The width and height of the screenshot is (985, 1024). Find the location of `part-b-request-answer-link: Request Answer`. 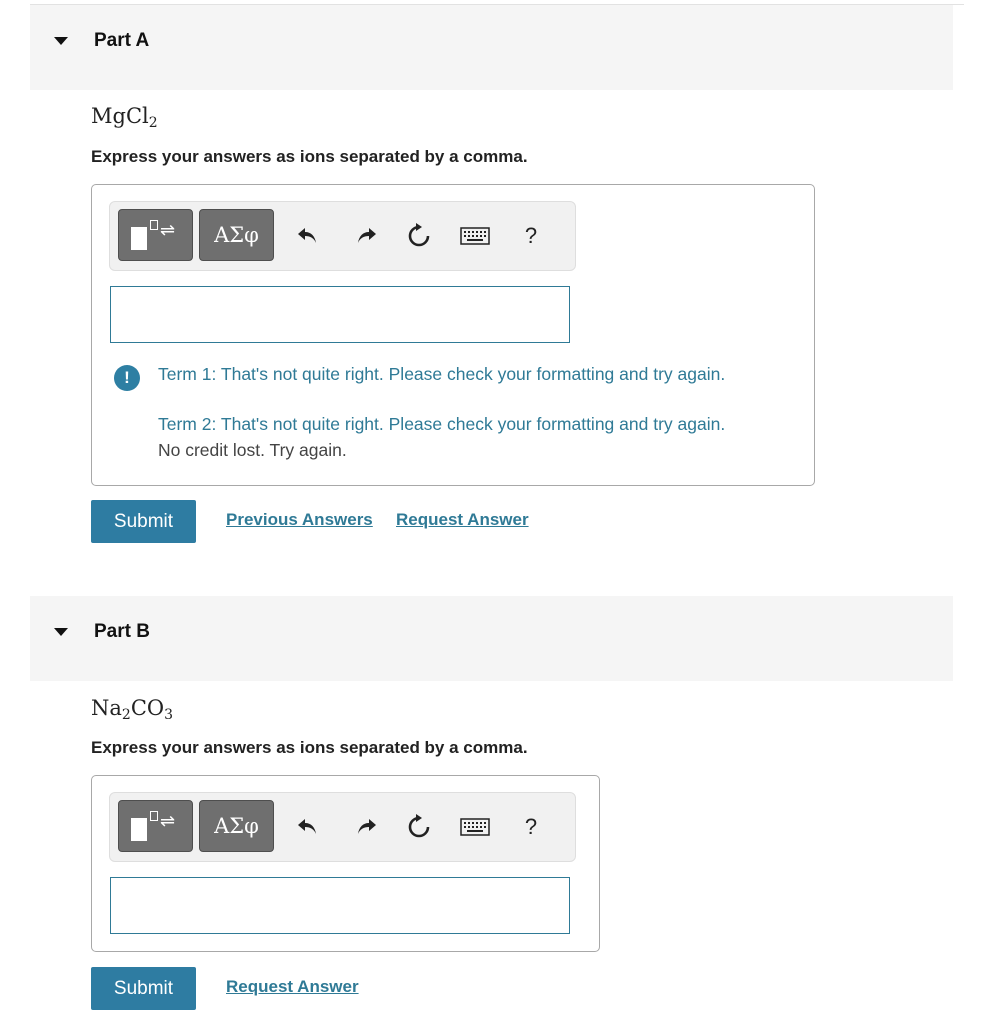

part-b-request-answer-link: Request Answer is located at coordinates (292, 987).